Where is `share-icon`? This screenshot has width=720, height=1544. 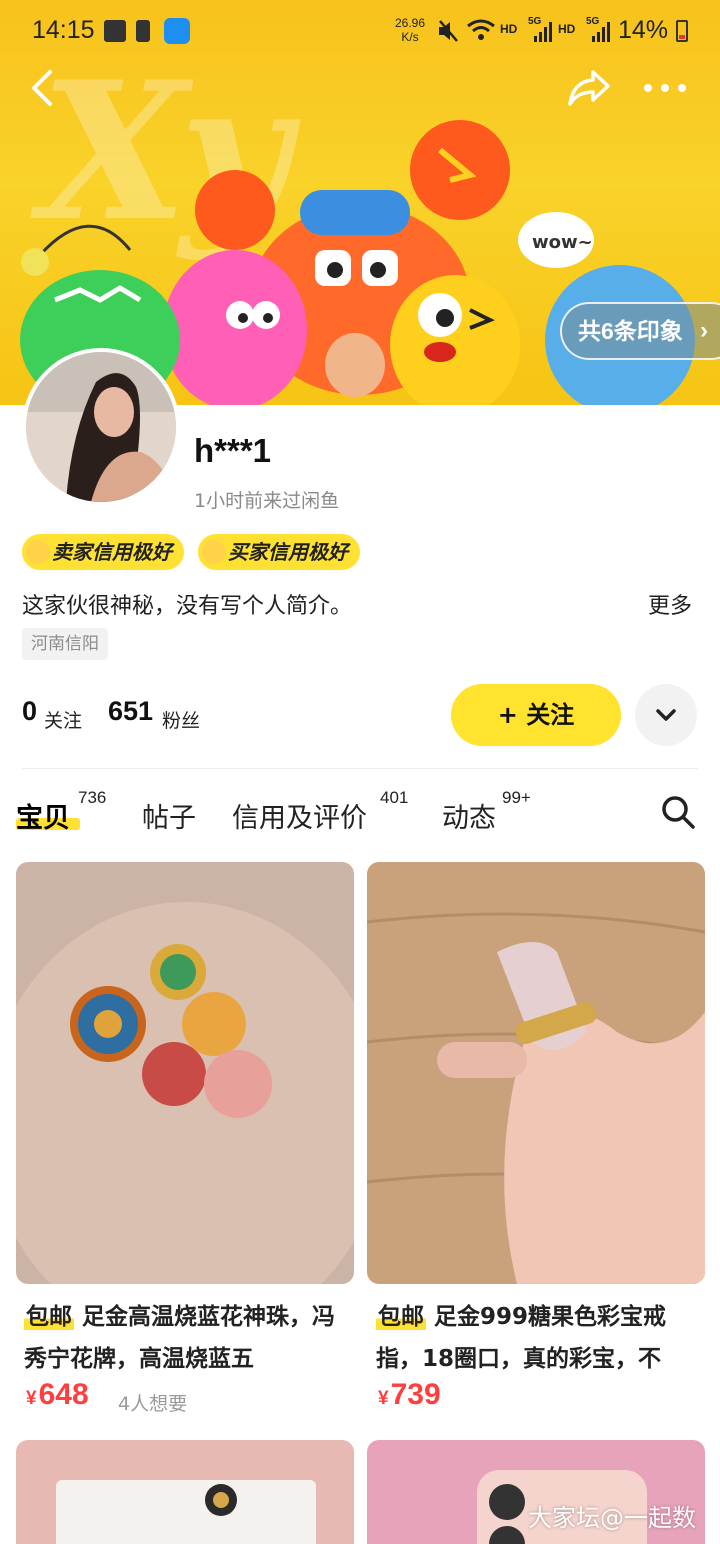 share-icon is located at coordinates (589, 88).